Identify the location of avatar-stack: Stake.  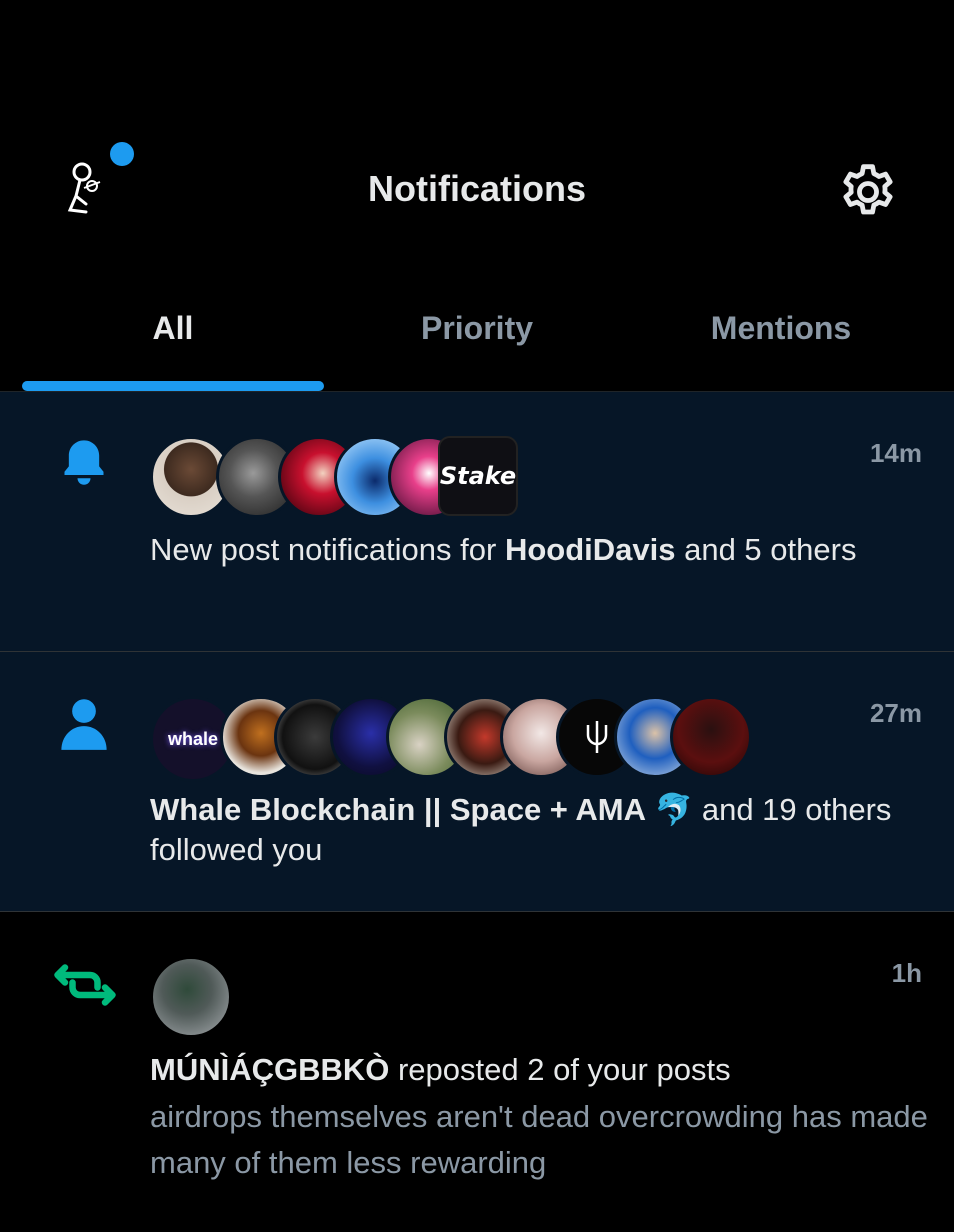
(340, 477).